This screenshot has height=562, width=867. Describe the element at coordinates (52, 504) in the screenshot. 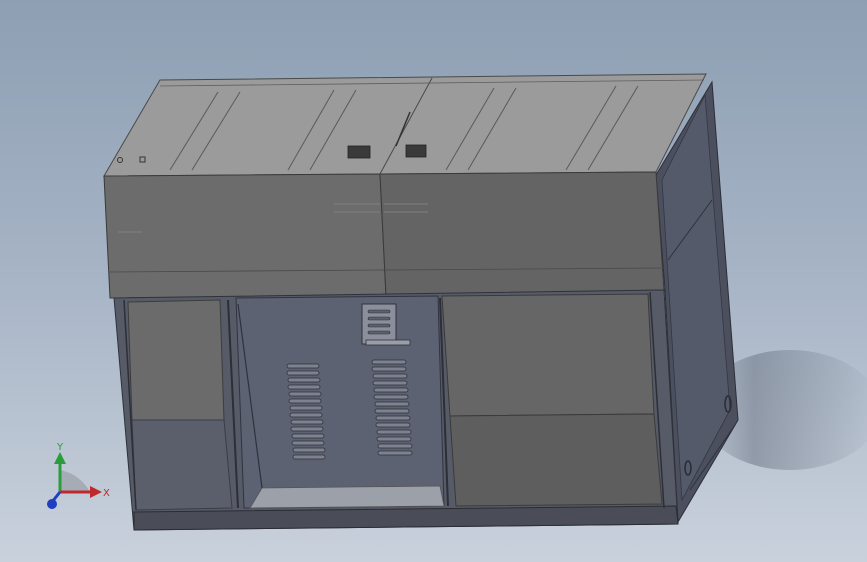

I see `z-arrow` at that location.